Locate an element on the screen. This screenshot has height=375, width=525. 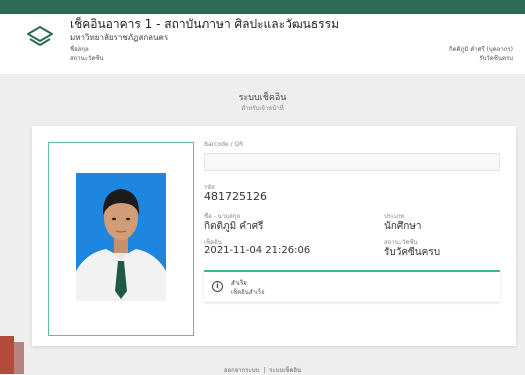
code-value: 481725126 is located at coordinates (235, 196).